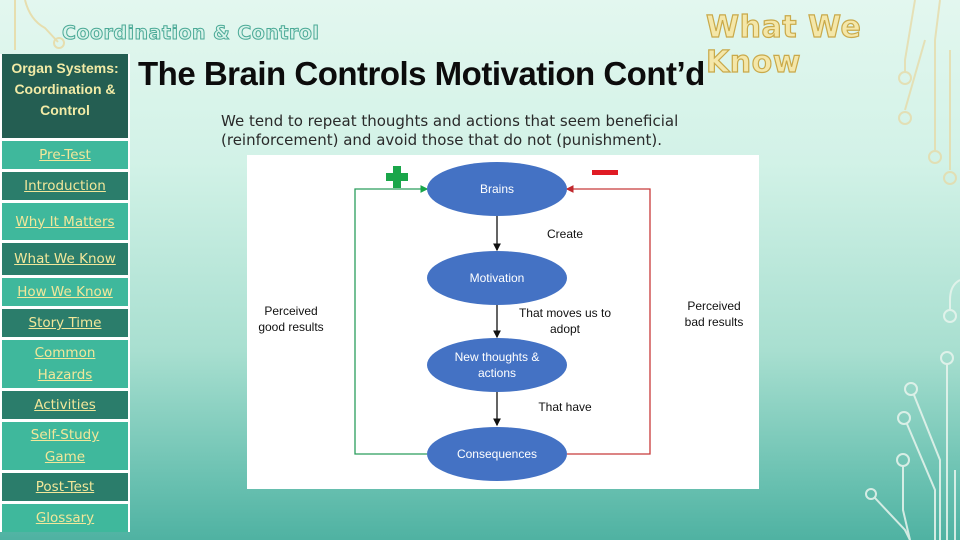 This screenshot has height=540, width=960. Describe the element at coordinates (397, 177) in the screenshot. I see `plus-icon` at that location.